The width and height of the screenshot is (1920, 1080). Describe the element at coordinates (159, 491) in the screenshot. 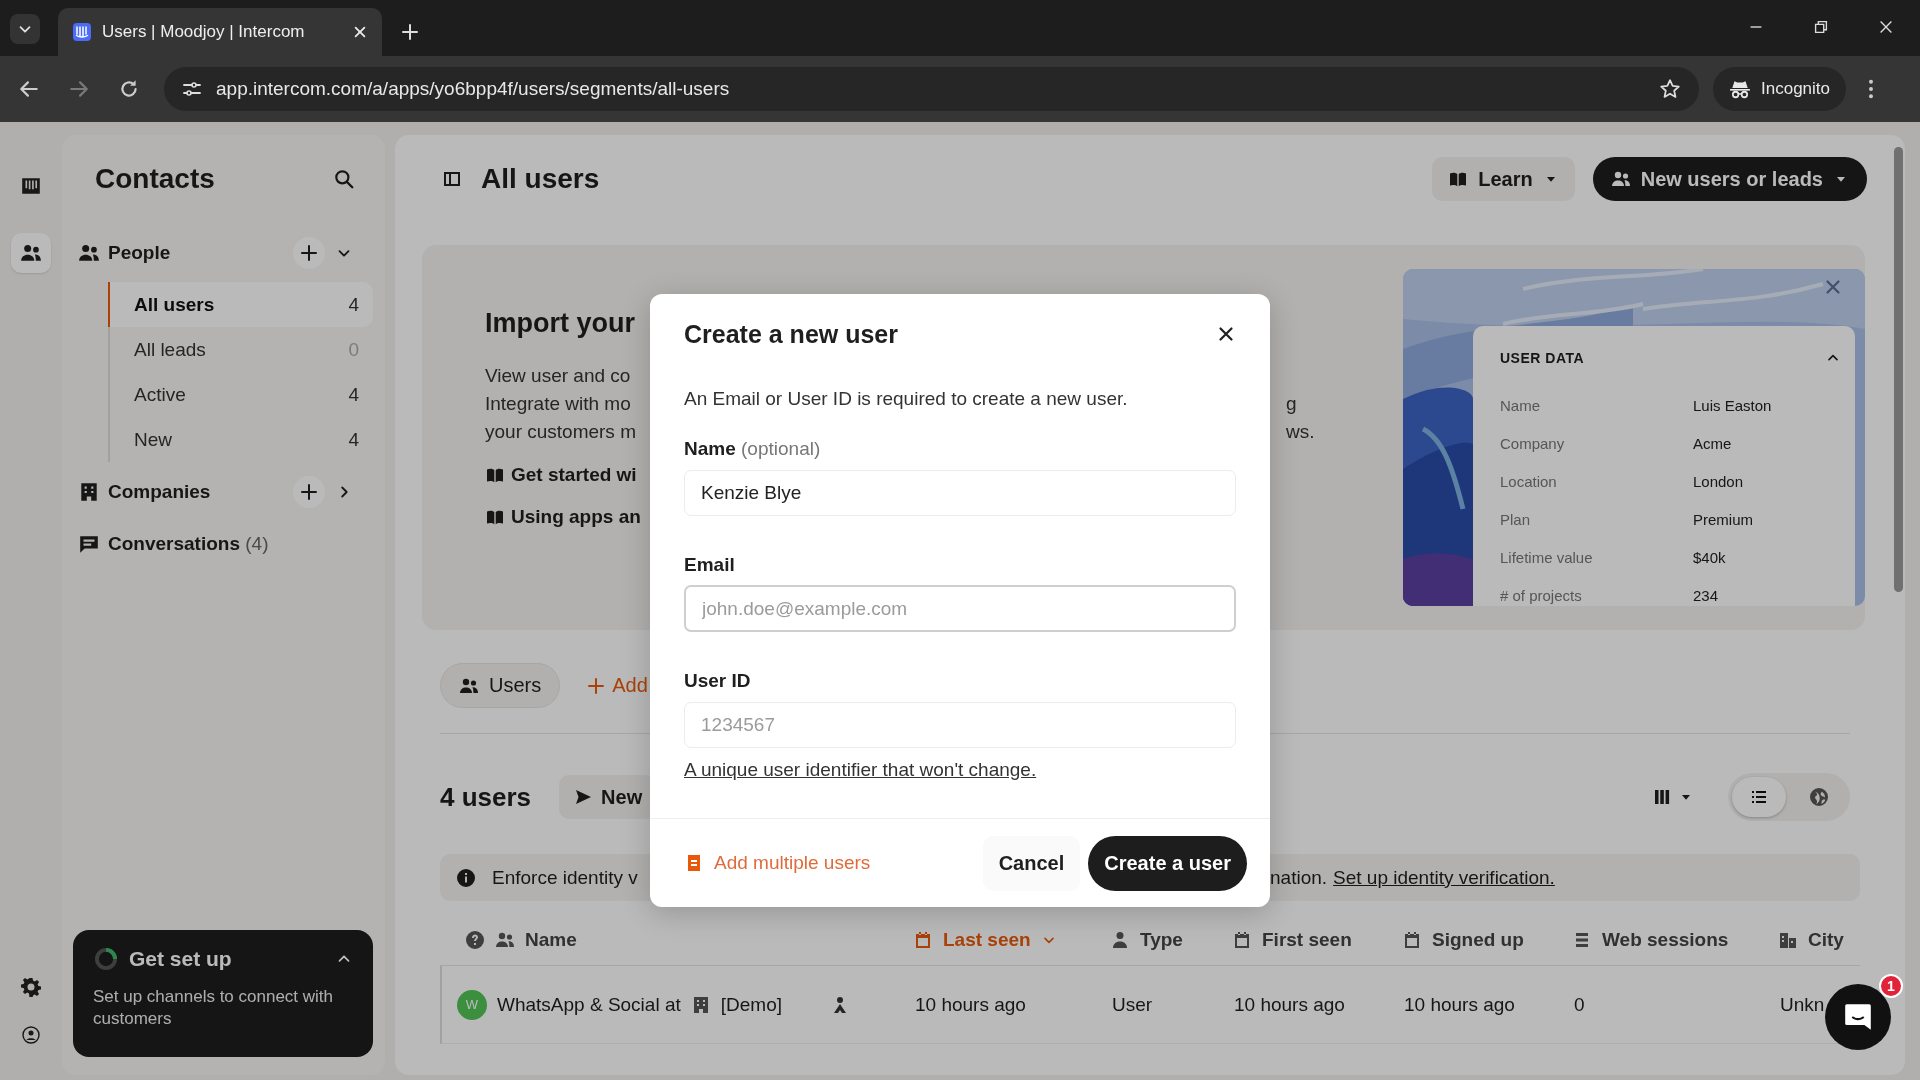

I see `sidebar-group: Companies` at that location.